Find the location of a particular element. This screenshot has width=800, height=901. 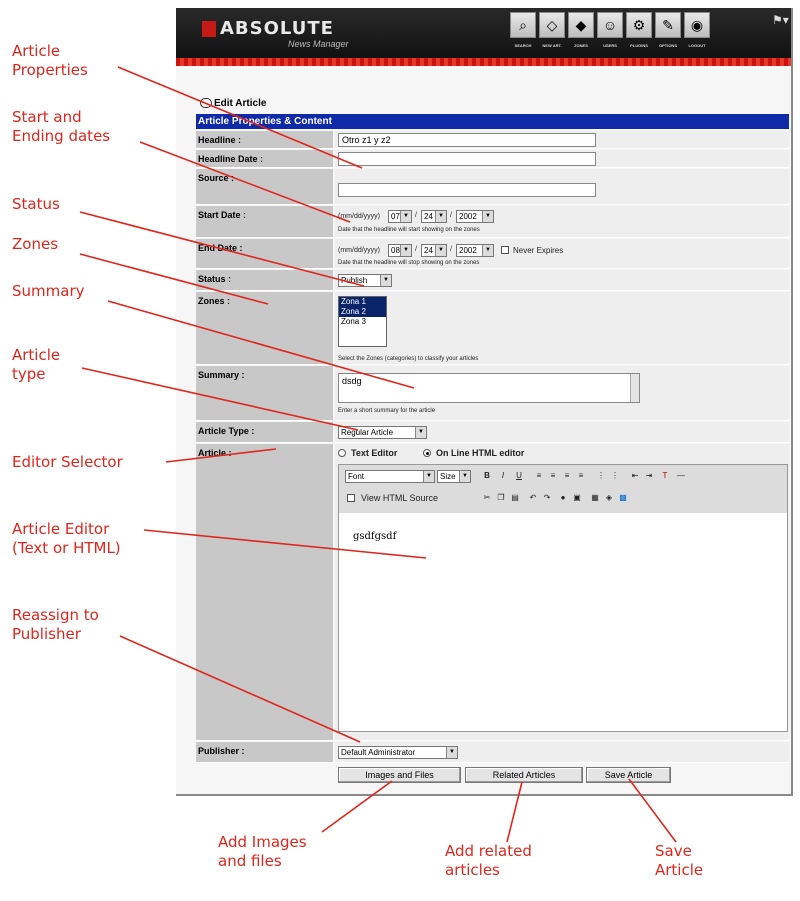

editor-content-area: gsdfgsdf is located at coordinates (563, 622).